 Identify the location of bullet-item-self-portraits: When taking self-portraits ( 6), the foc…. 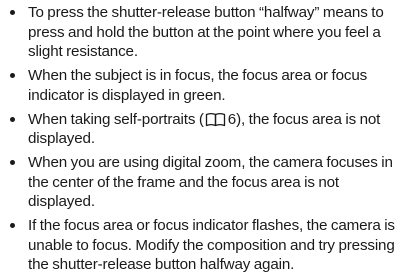
(199, 129).